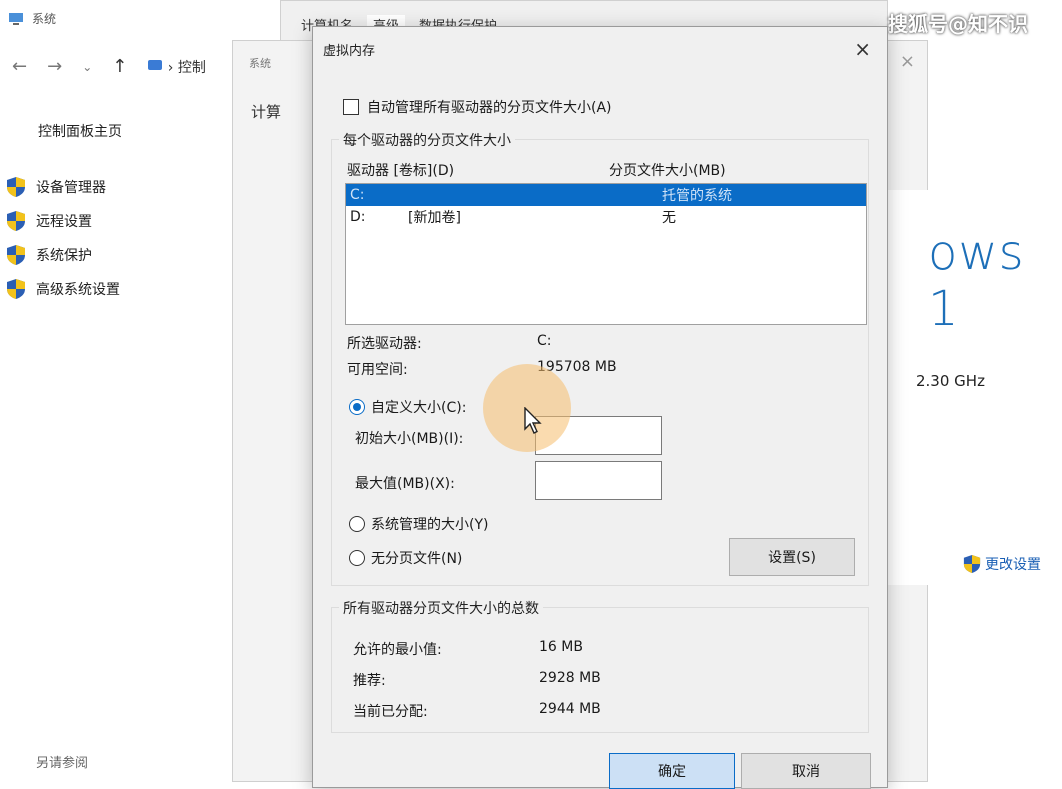 This screenshot has height=789, width=1062. I want to click on ok-button: 确定, so click(672, 771).